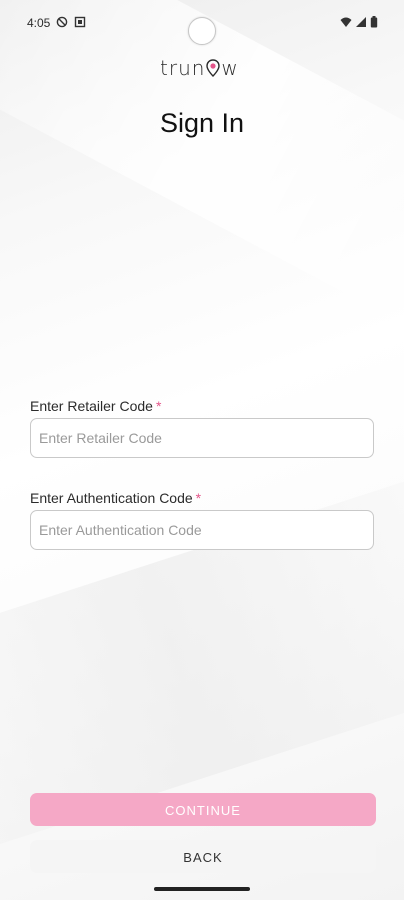 The image size is (404, 900). Describe the element at coordinates (202, 530) in the screenshot. I see `authentication-code-input` at that location.